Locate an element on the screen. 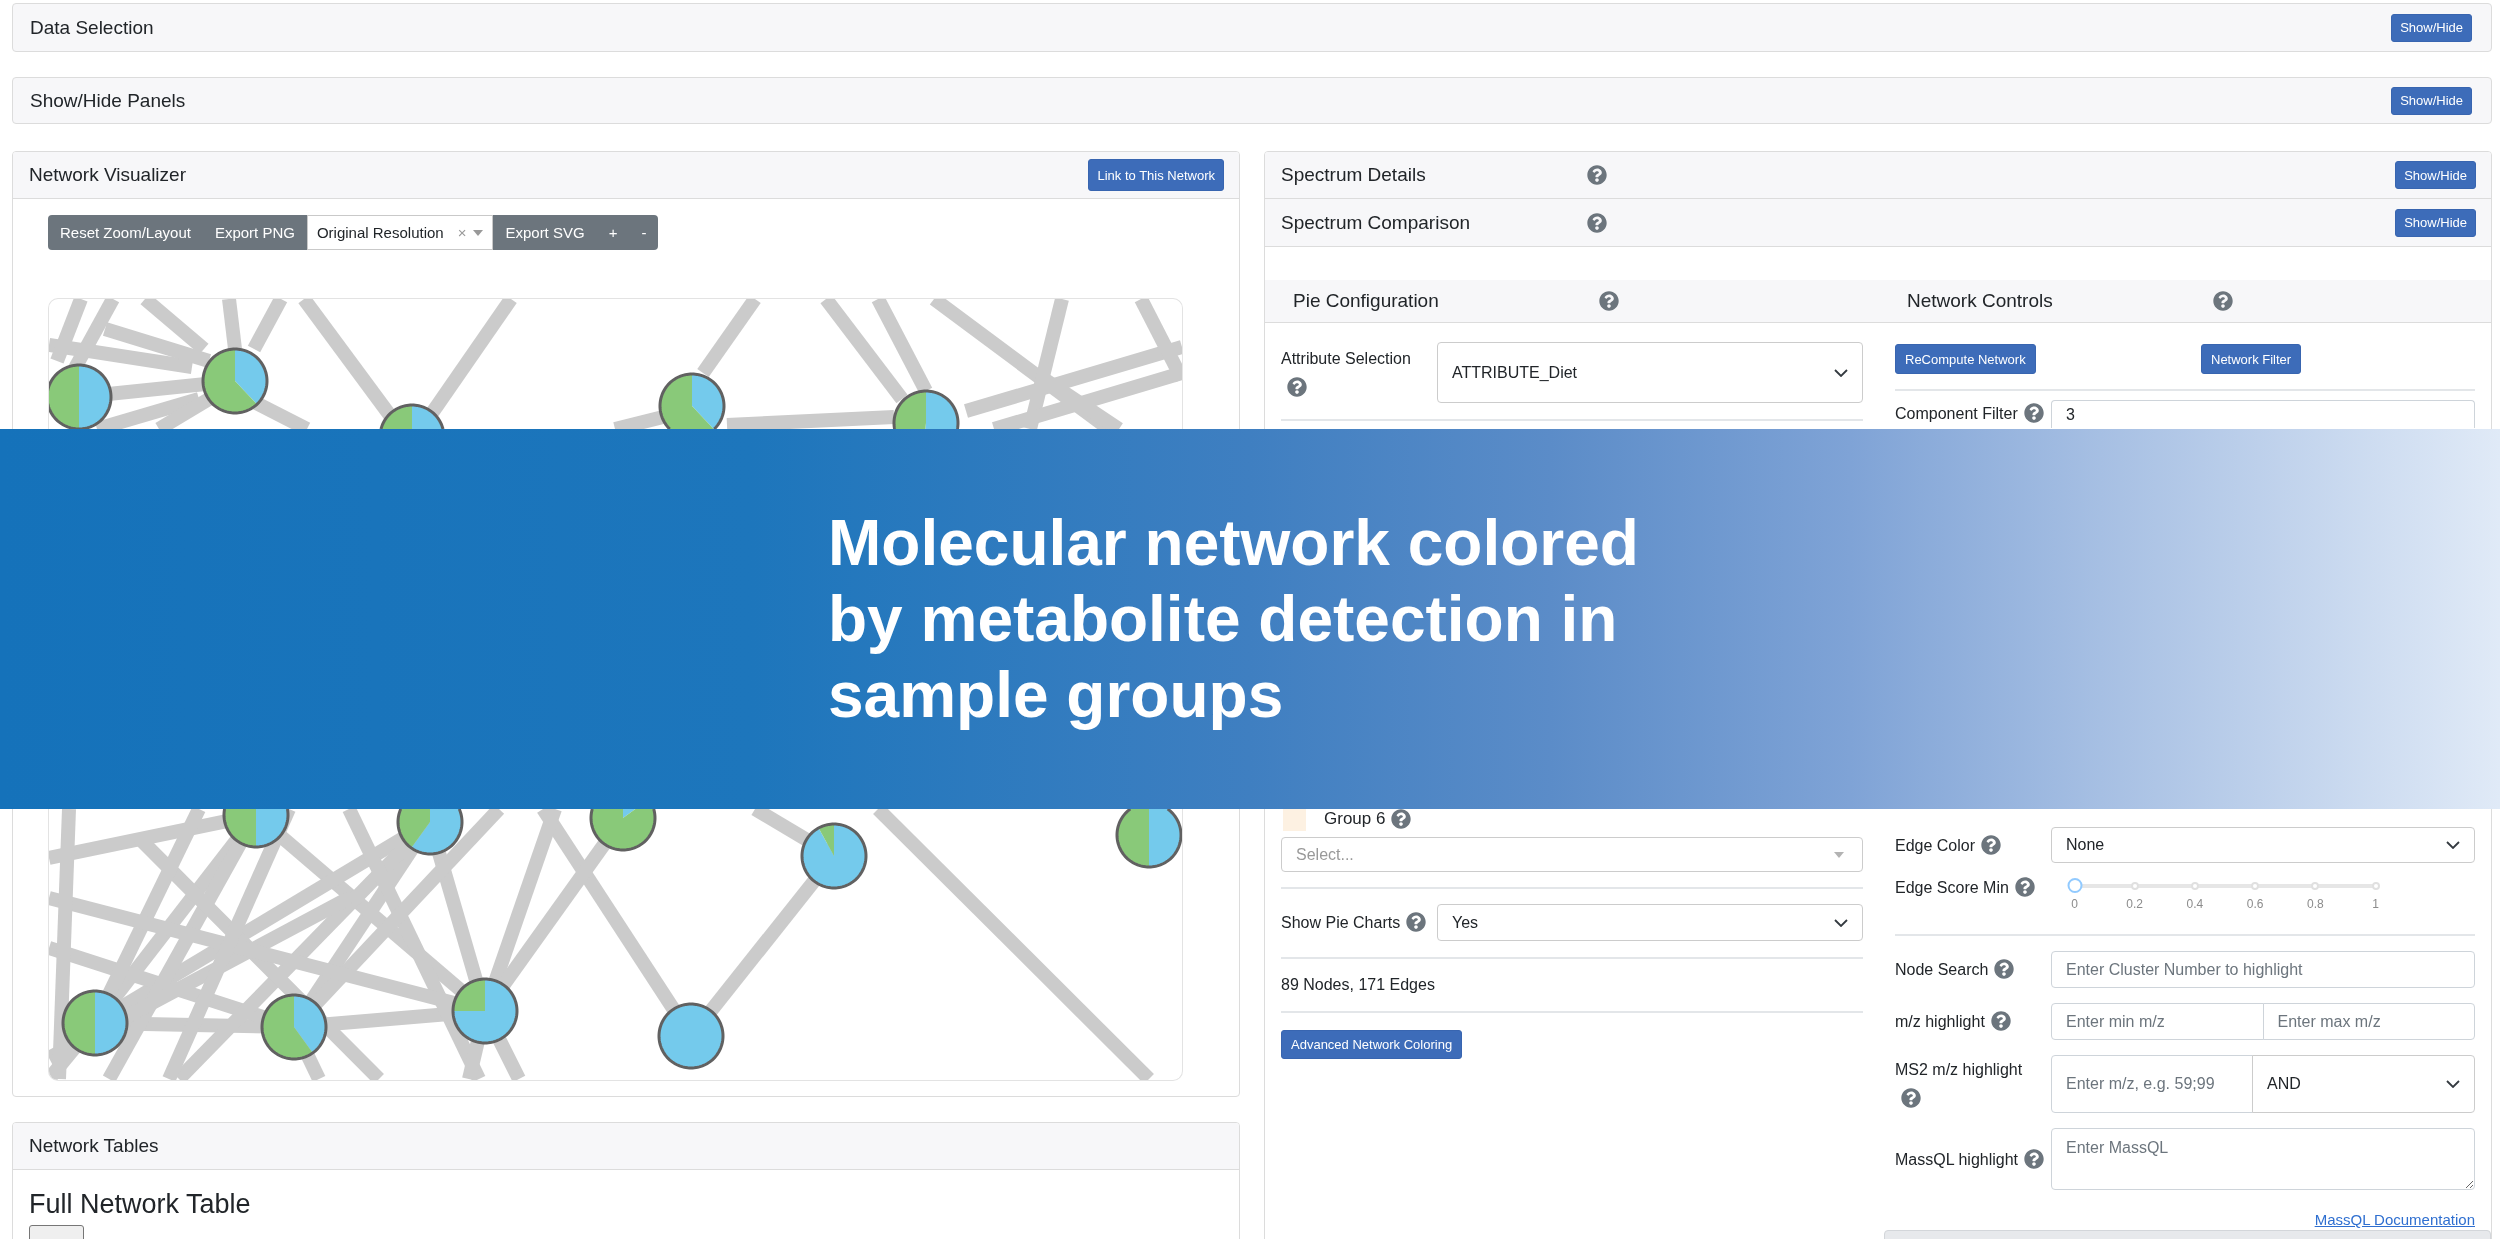  toolbar-button: - is located at coordinates (644, 232).